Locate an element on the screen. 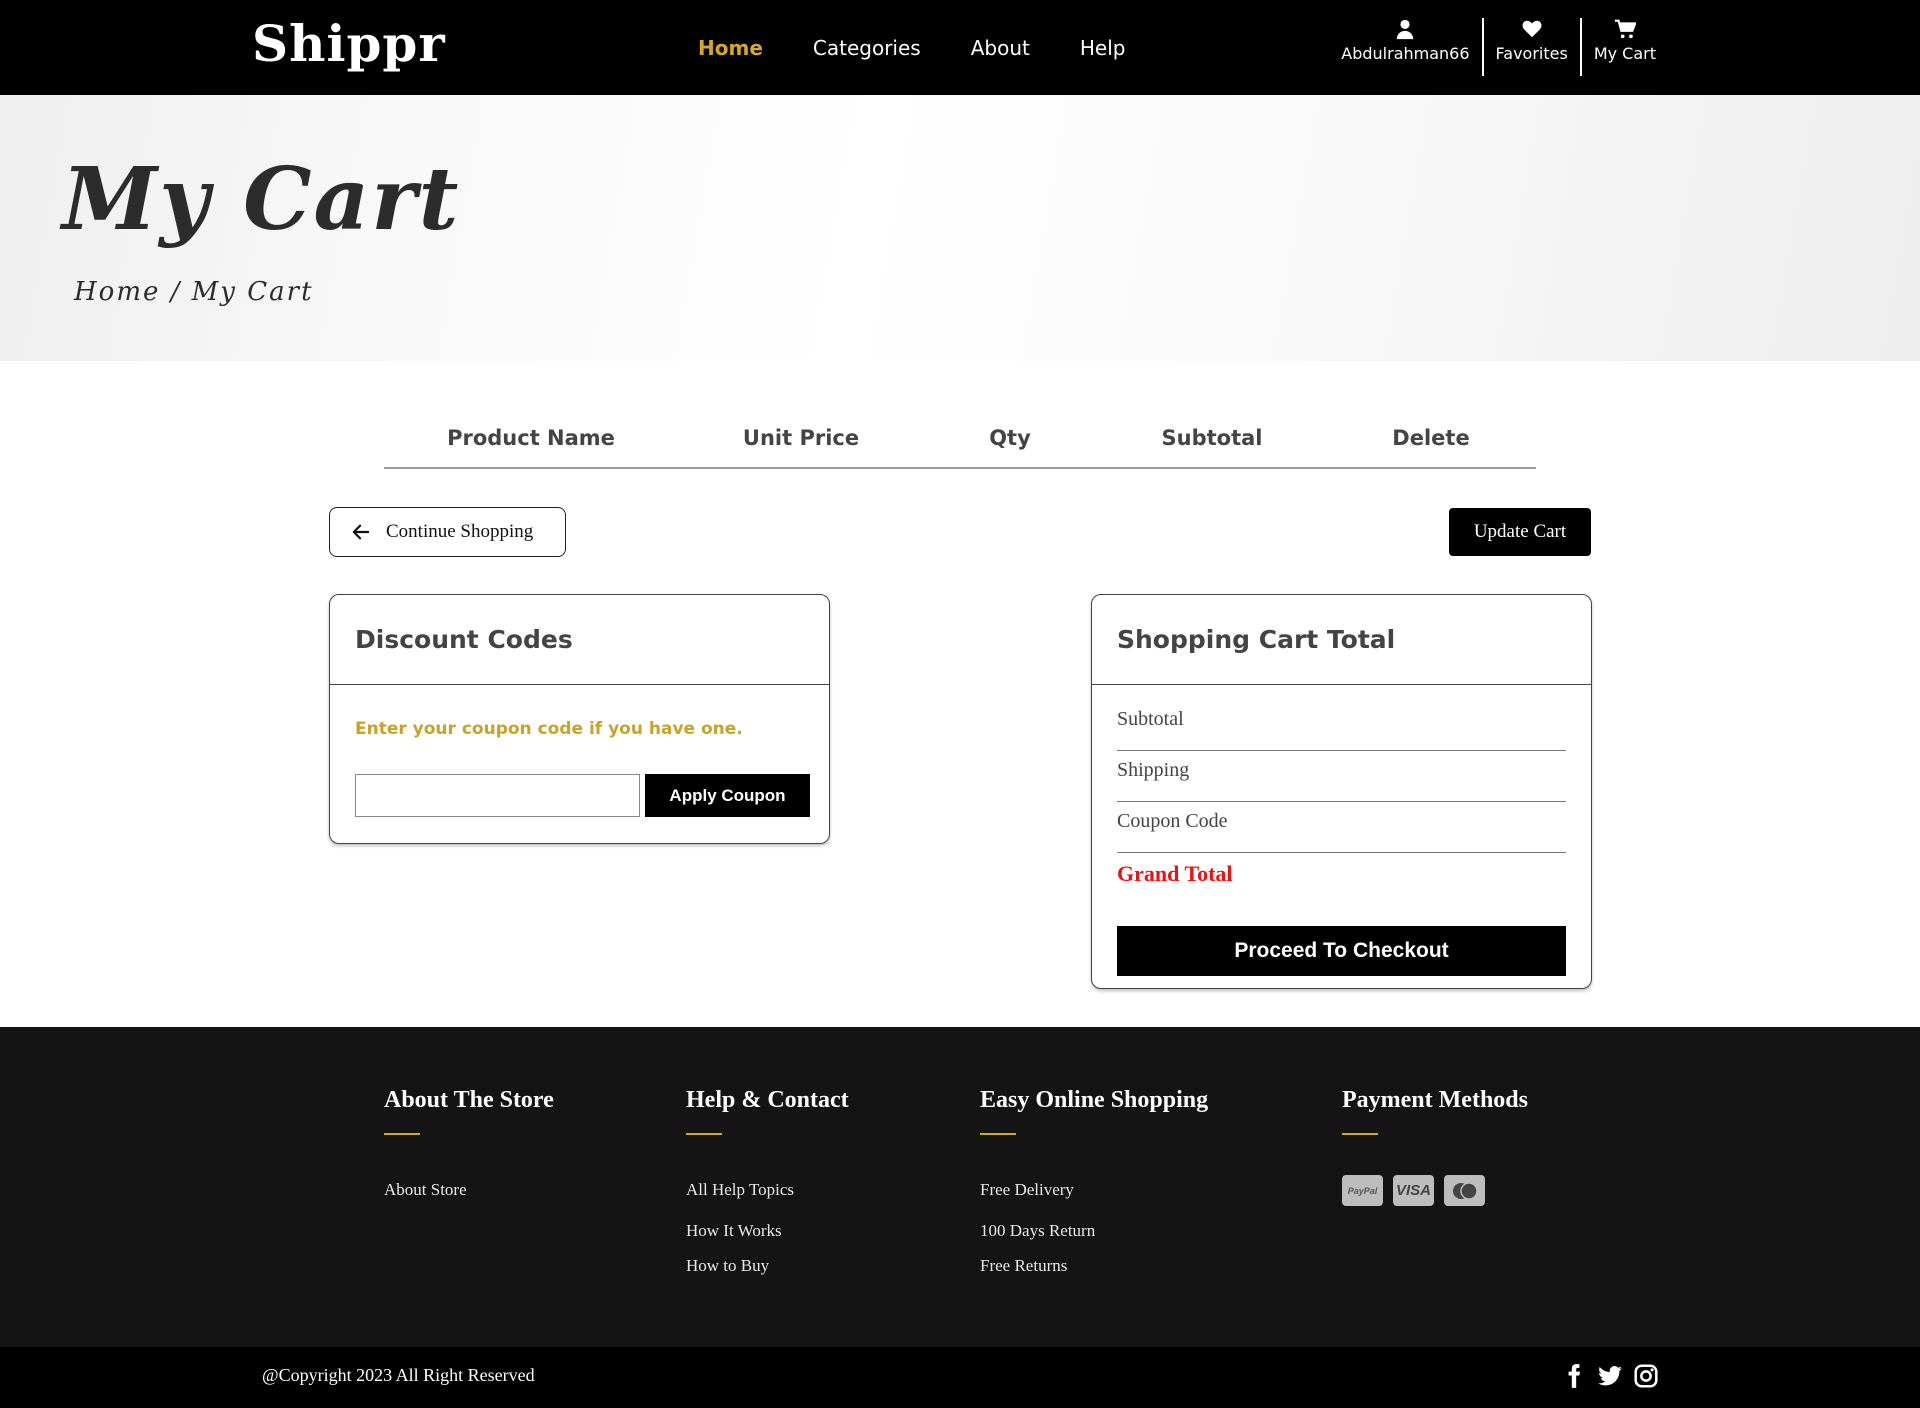 Image resolution: width=1920 pixels, height=1408 pixels. brand-logo: Shippr is located at coordinates (349, 43).